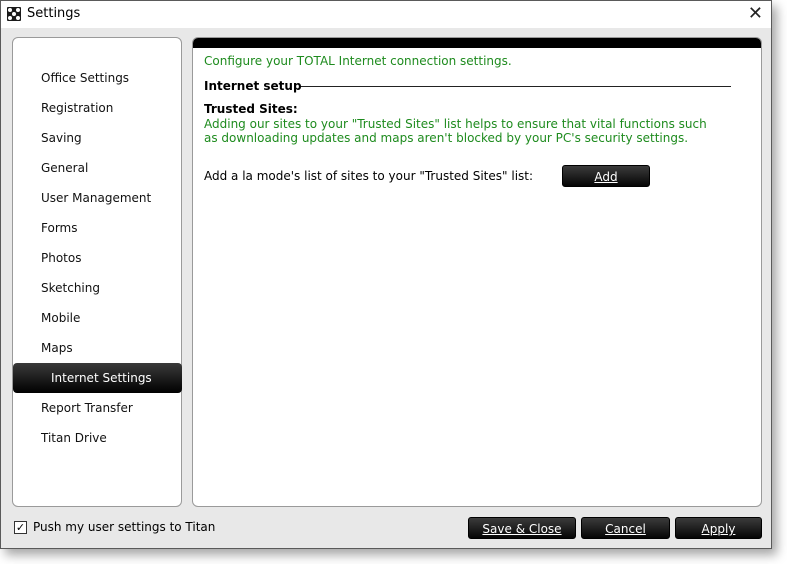 The image size is (787, 564). Describe the element at coordinates (522, 528) in the screenshot. I see `save-close-button: Save & Close` at that location.